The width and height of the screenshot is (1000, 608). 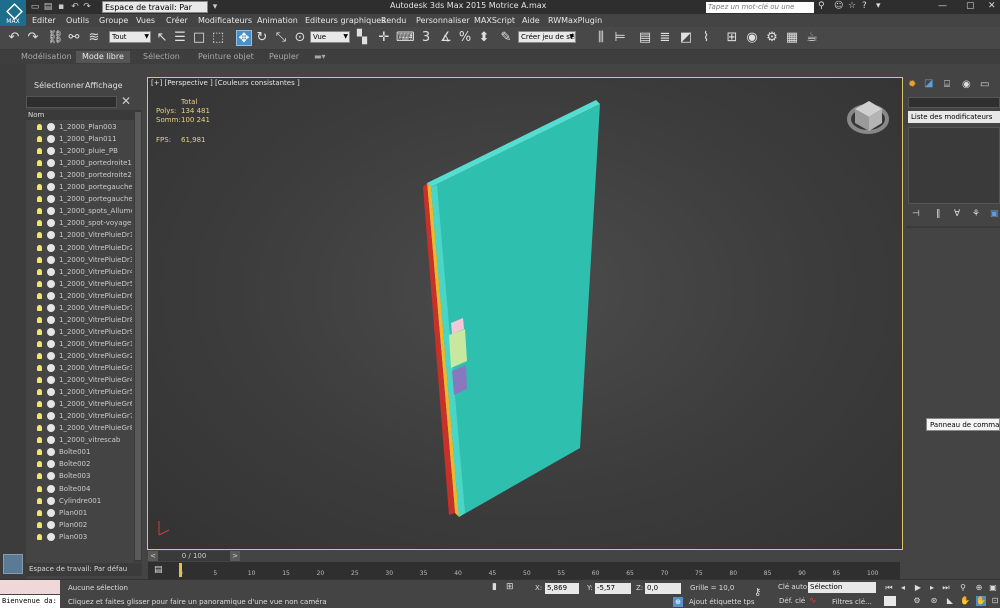 What do you see at coordinates (155, 7) in the screenshot?
I see `workspace-dropdown: Espace de travail: Par` at bounding box center [155, 7].